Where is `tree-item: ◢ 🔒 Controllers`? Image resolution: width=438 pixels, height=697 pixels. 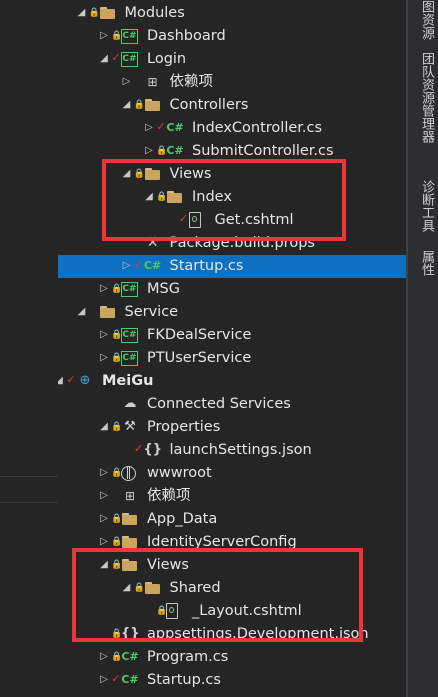 tree-item: ◢ 🔒 Controllers is located at coordinates (232, 105).